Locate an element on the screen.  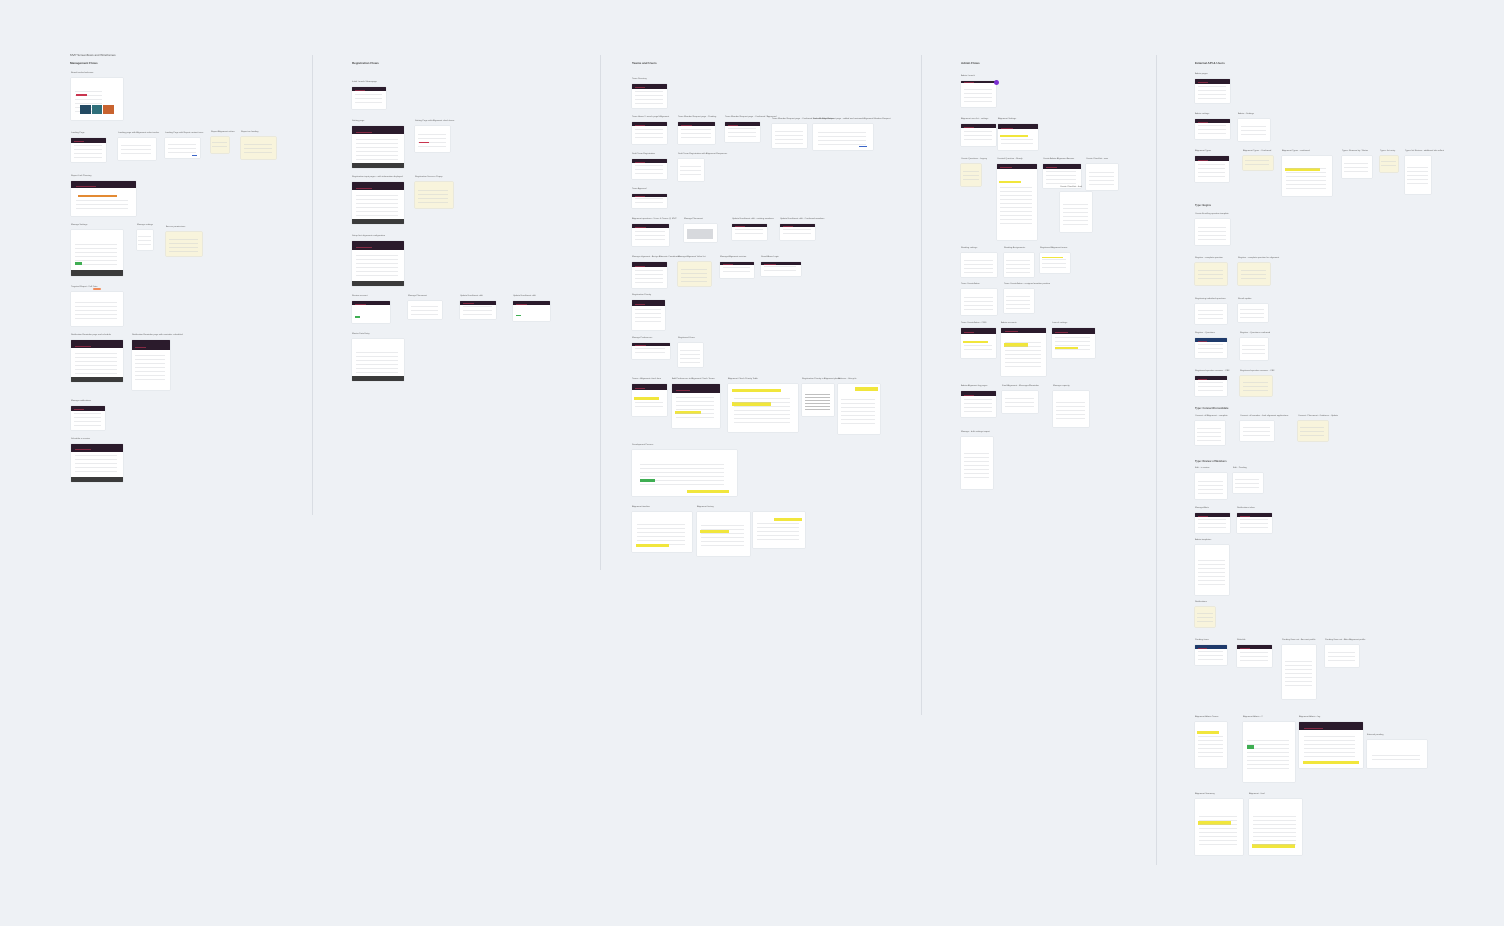
frame-card: Create Questions - Legacy is located at coordinates (974, 172).